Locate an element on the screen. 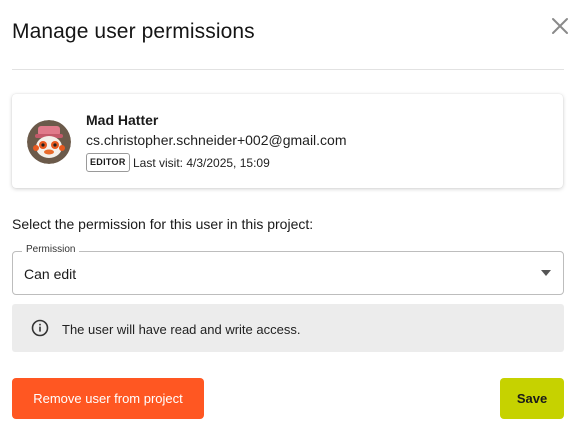  chevron-down-icon is located at coordinates (546, 273).